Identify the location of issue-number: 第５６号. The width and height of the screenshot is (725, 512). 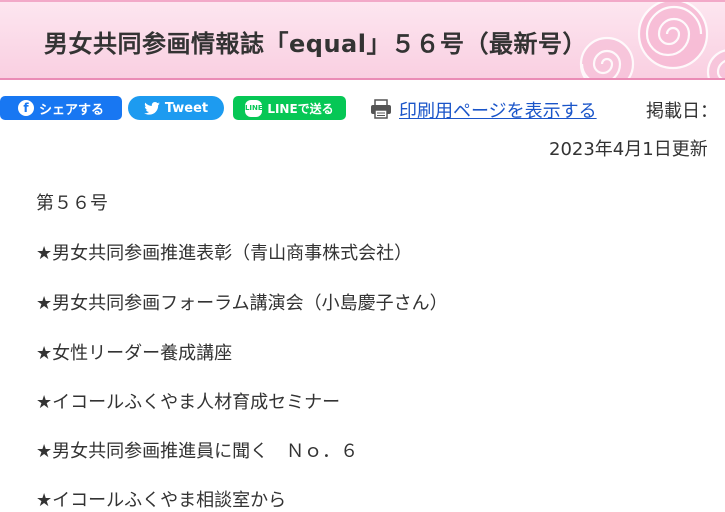
(72, 203).